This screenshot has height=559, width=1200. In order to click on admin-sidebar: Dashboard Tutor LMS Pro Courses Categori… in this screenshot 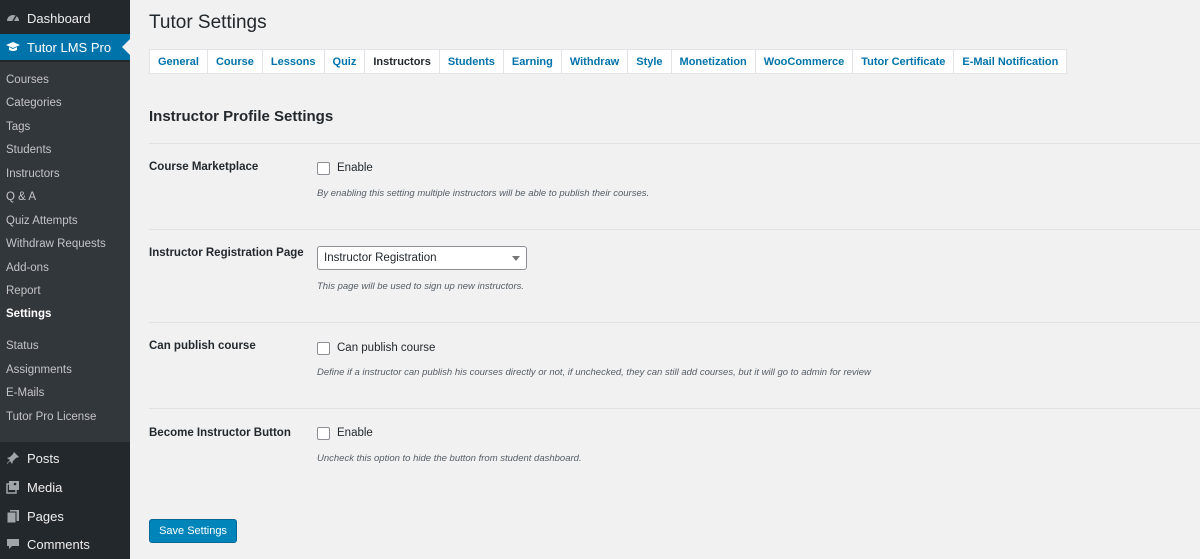, I will do `click(65, 279)`.